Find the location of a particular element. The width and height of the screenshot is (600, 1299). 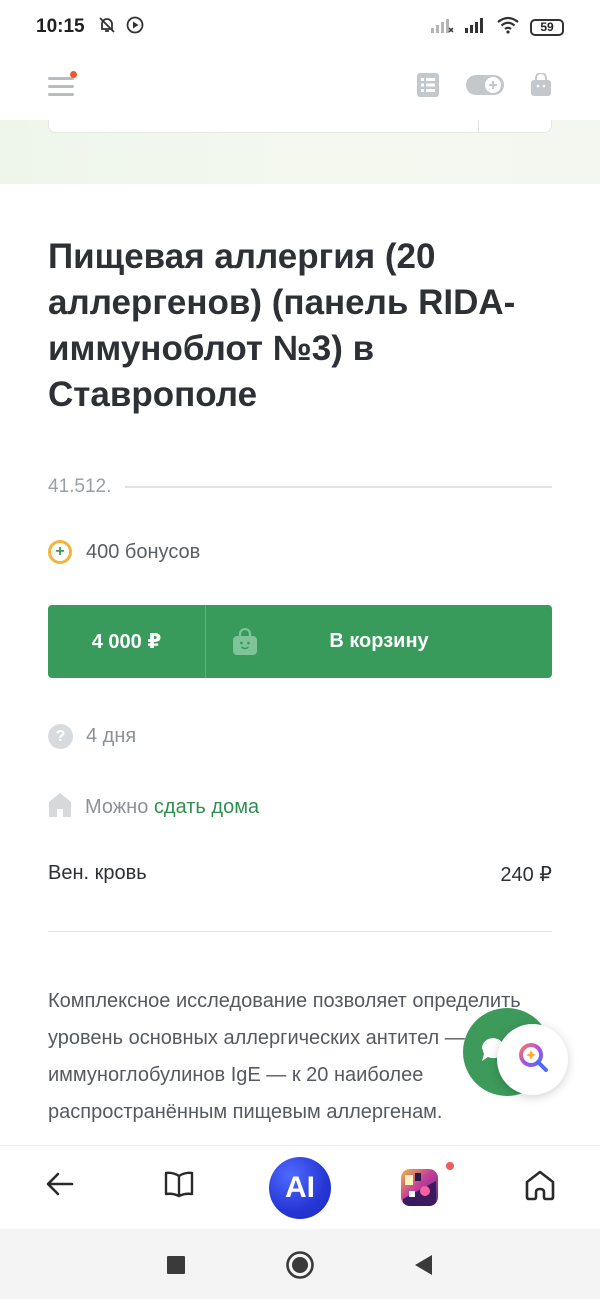

home-prefix: Можно is located at coordinates (117, 807).